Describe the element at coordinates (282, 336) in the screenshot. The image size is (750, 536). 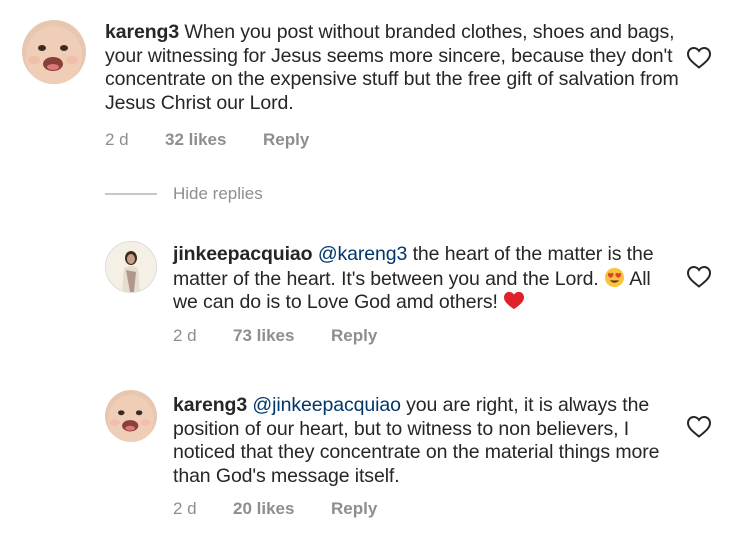
I see `likes-count: 73 likes` at that location.